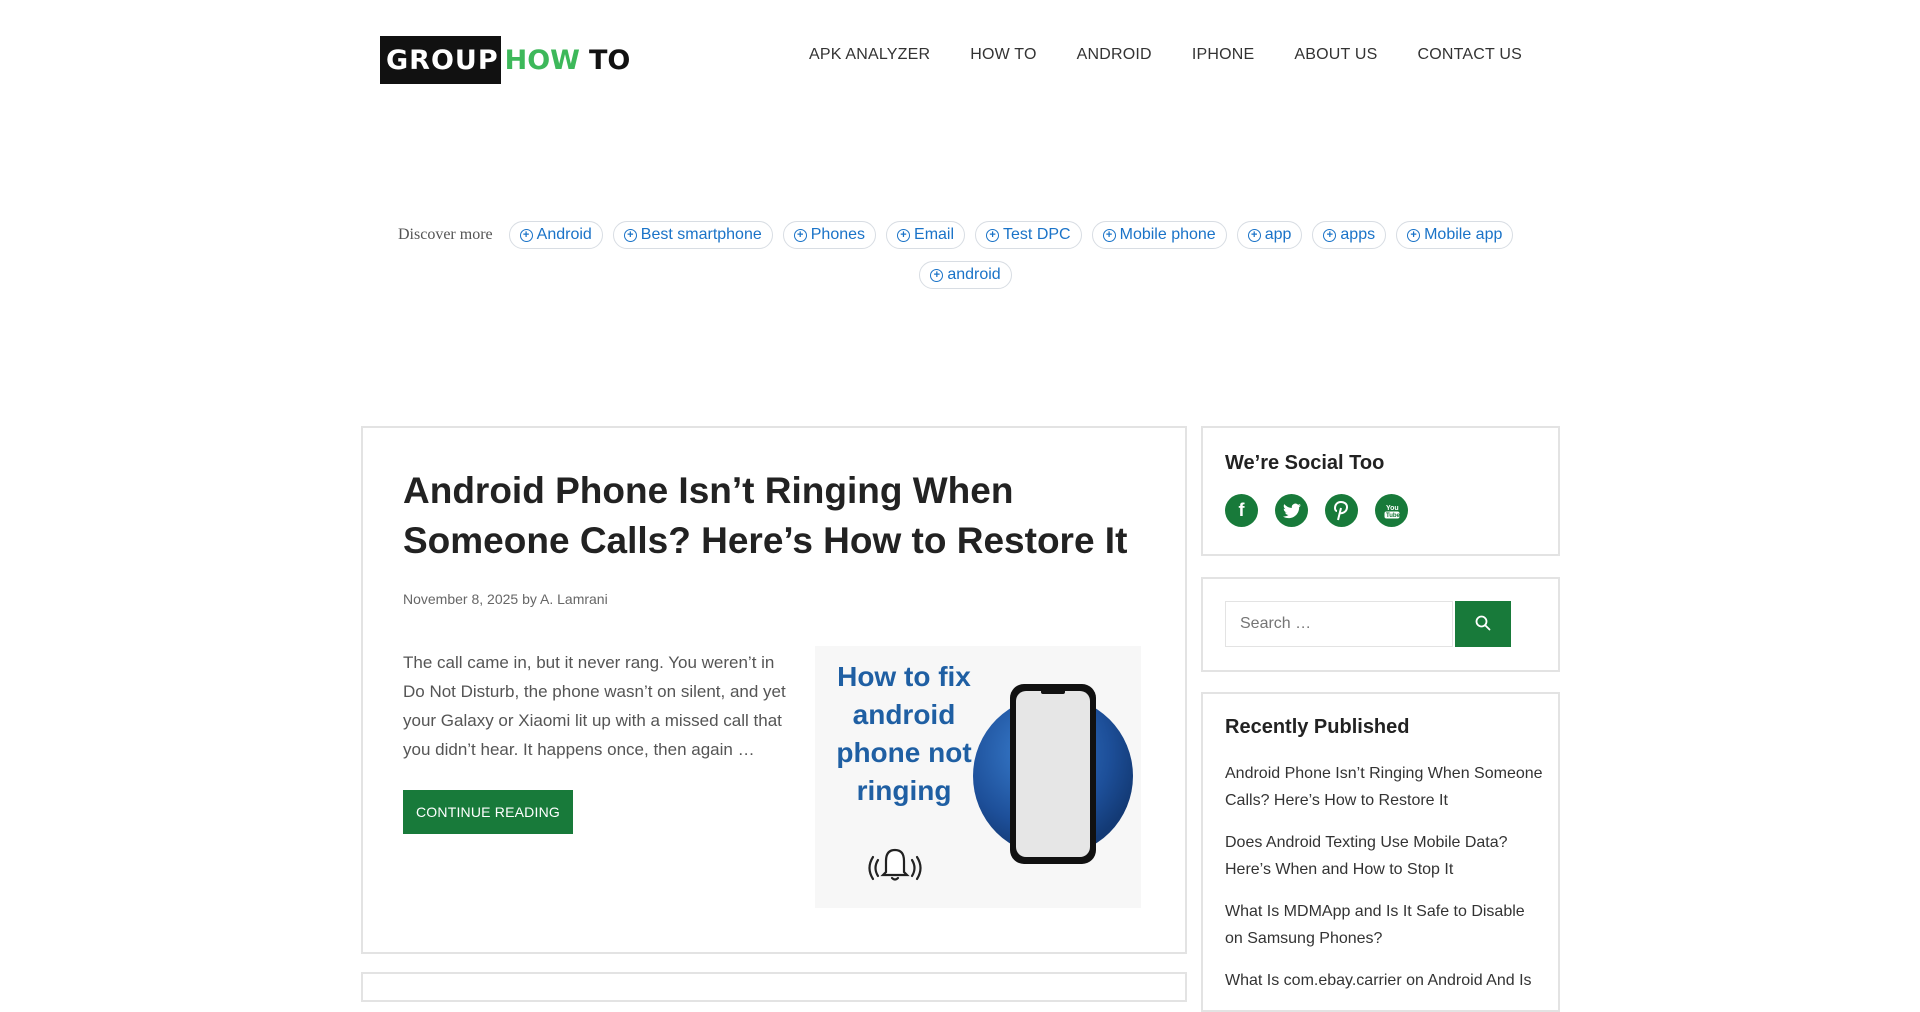 The height and width of the screenshot is (1012, 1920). What do you see at coordinates (445, 234) in the screenshot?
I see `discover-label: Discover more` at bounding box center [445, 234].